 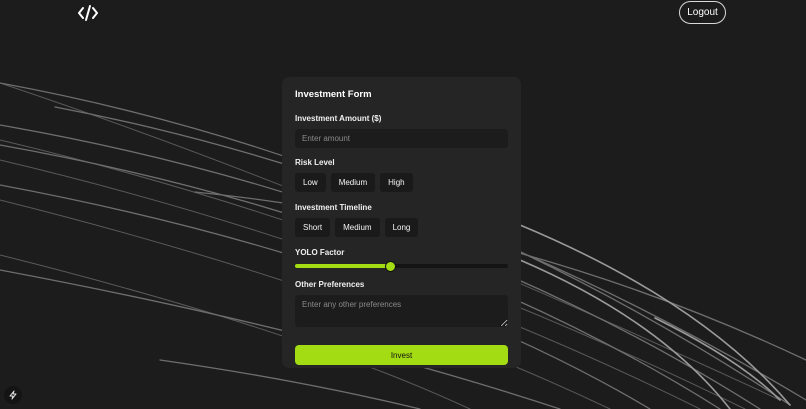 What do you see at coordinates (338, 118) in the screenshot?
I see `amount-label: Investment Amount ($)` at bounding box center [338, 118].